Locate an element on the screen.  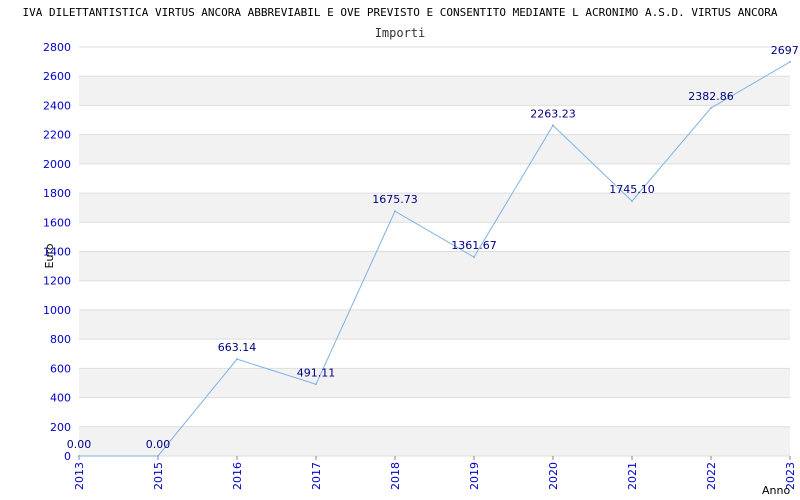
y-tick-label: 600 is located at coordinates (60, 368).